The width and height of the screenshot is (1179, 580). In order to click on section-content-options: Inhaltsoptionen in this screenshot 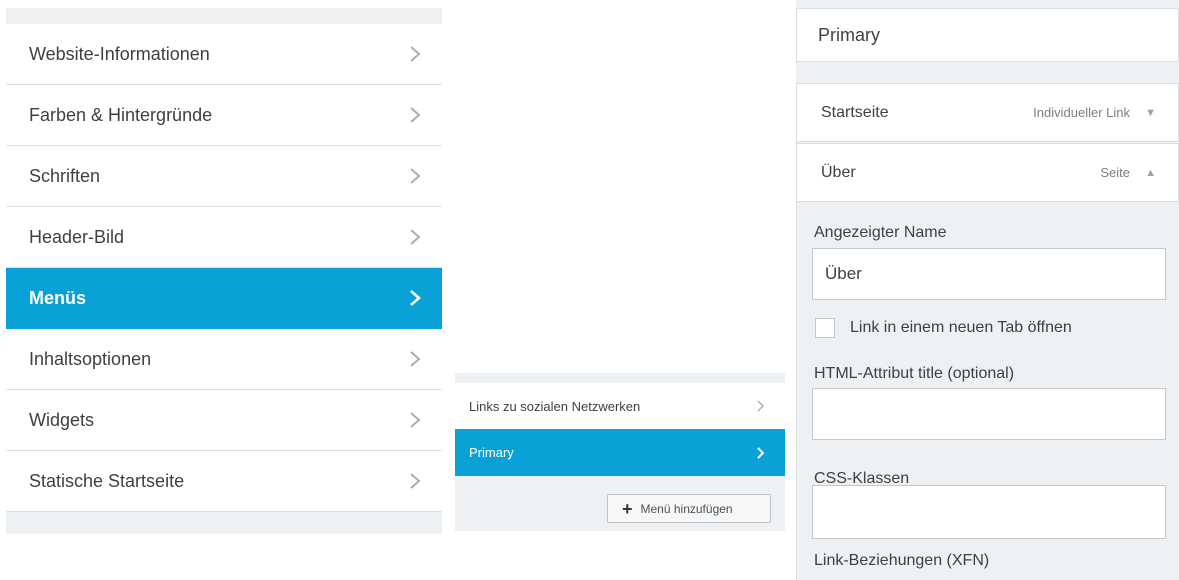, I will do `click(224, 359)`.